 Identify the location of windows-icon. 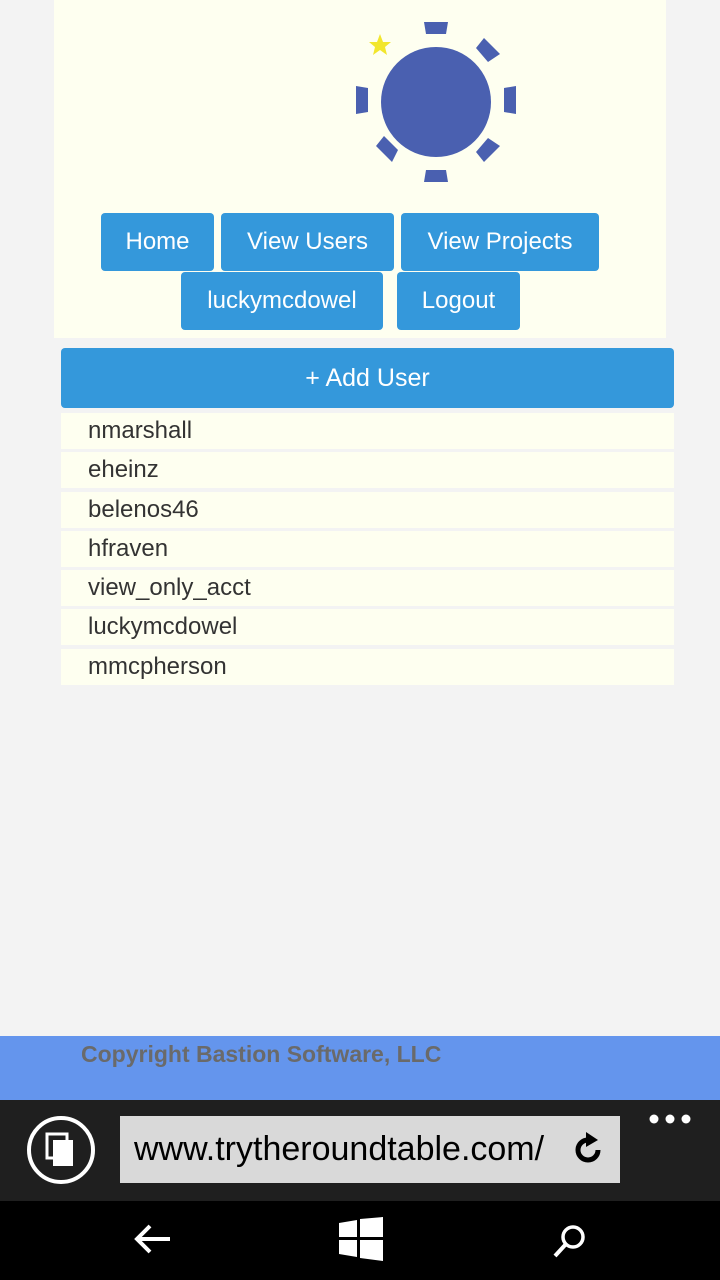
(361, 1239).